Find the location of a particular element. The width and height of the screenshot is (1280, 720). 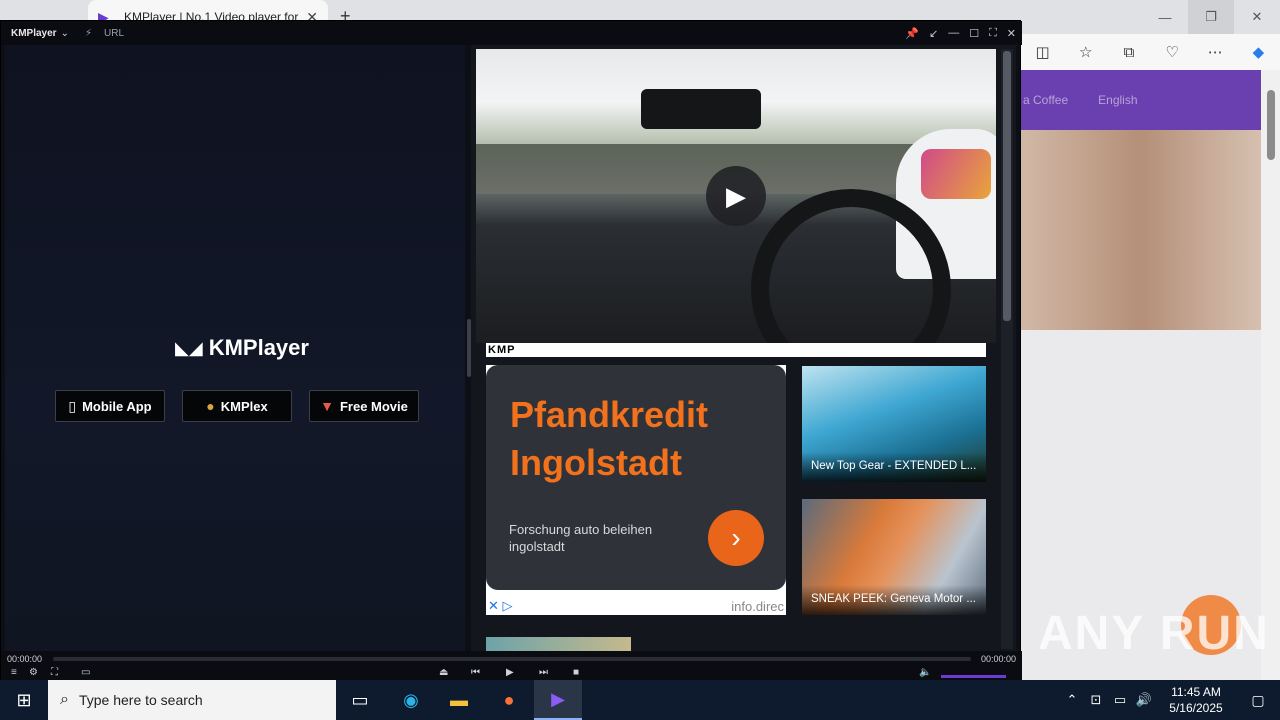

kmplex-icon: ● is located at coordinates (210, 406).